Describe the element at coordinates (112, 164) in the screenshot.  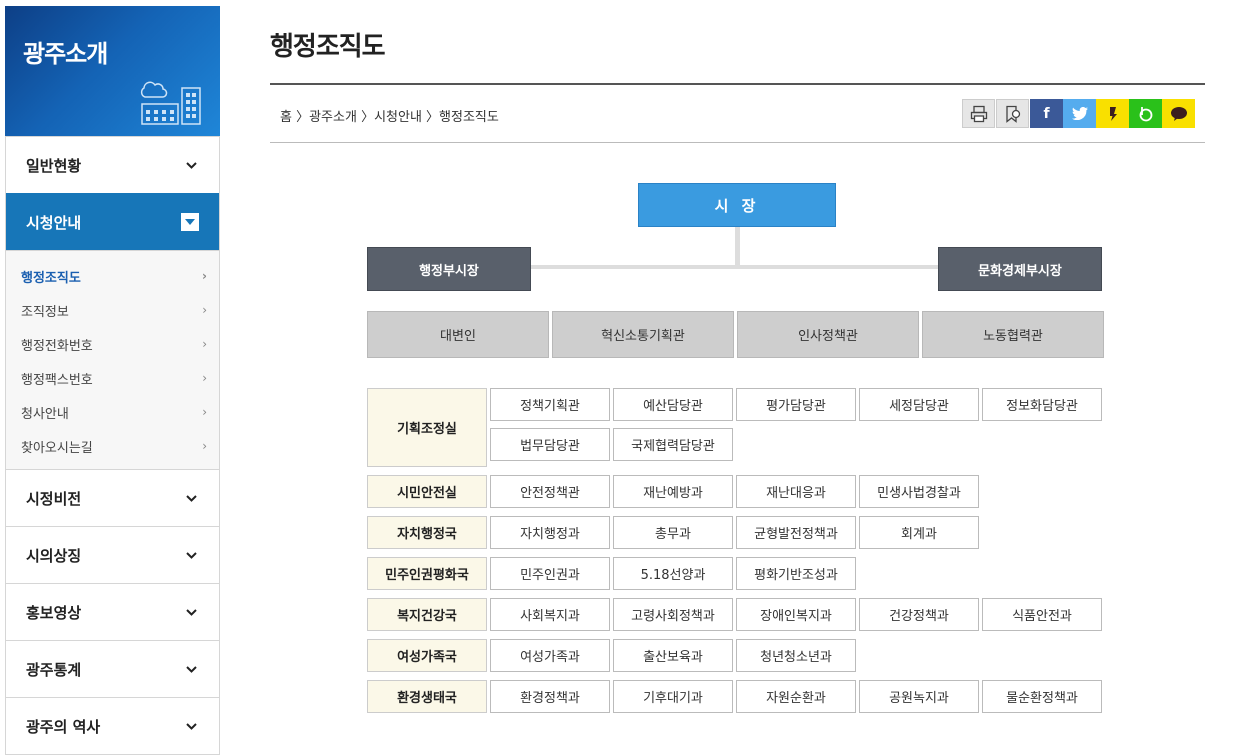
I see `menu-item-general: 일반현황` at that location.